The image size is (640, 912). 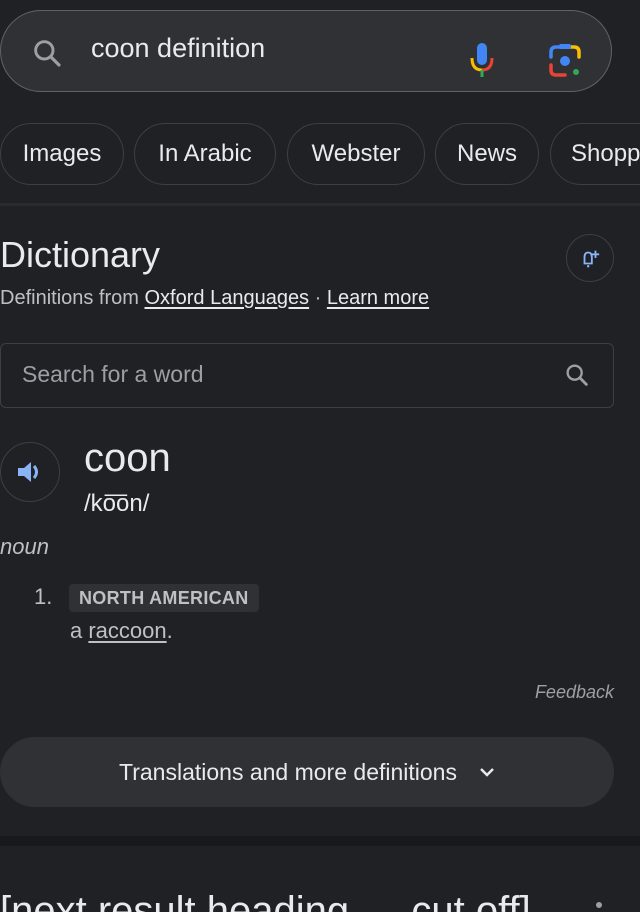 What do you see at coordinates (80, 254) in the screenshot?
I see `dictionary-title: Dictionary` at bounding box center [80, 254].